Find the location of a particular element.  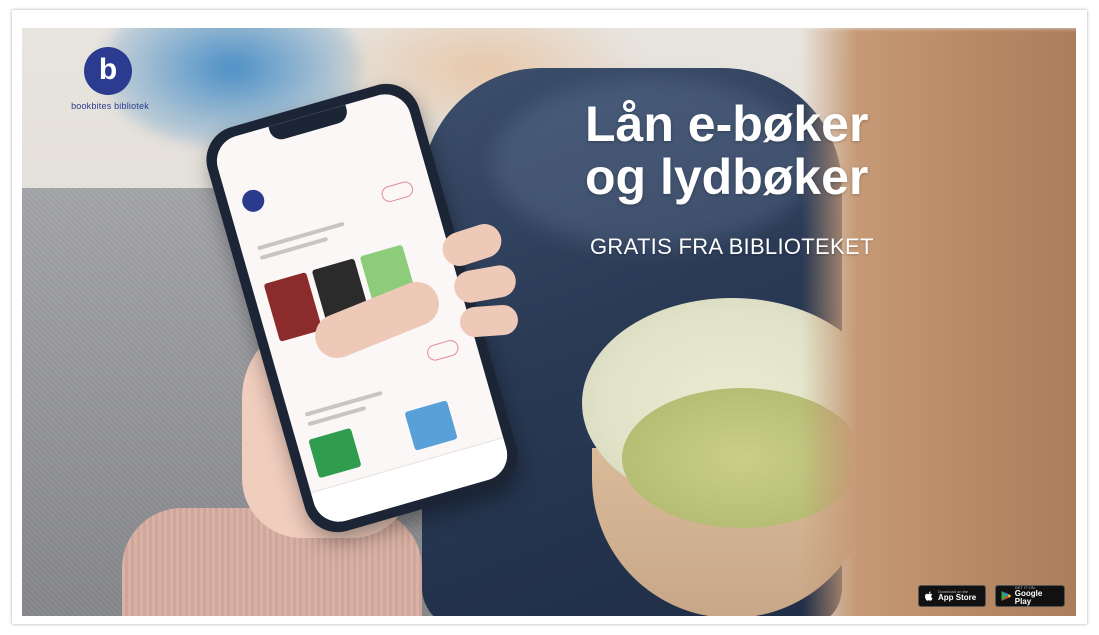

headline-line-2: og lydbøker is located at coordinates (727, 177).